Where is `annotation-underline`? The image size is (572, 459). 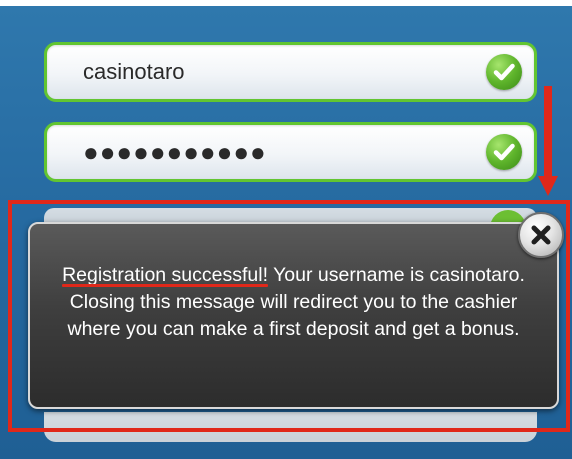
annotation-underline is located at coordinates (165, 285).